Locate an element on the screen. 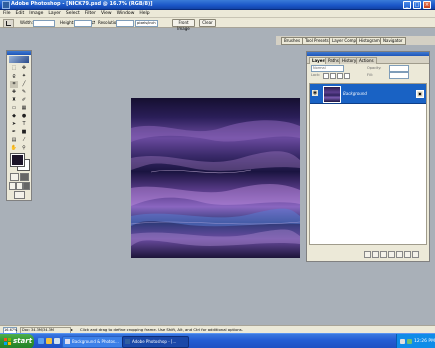  notes-tool-icon: ▤ is located at coordinates (14, 140).